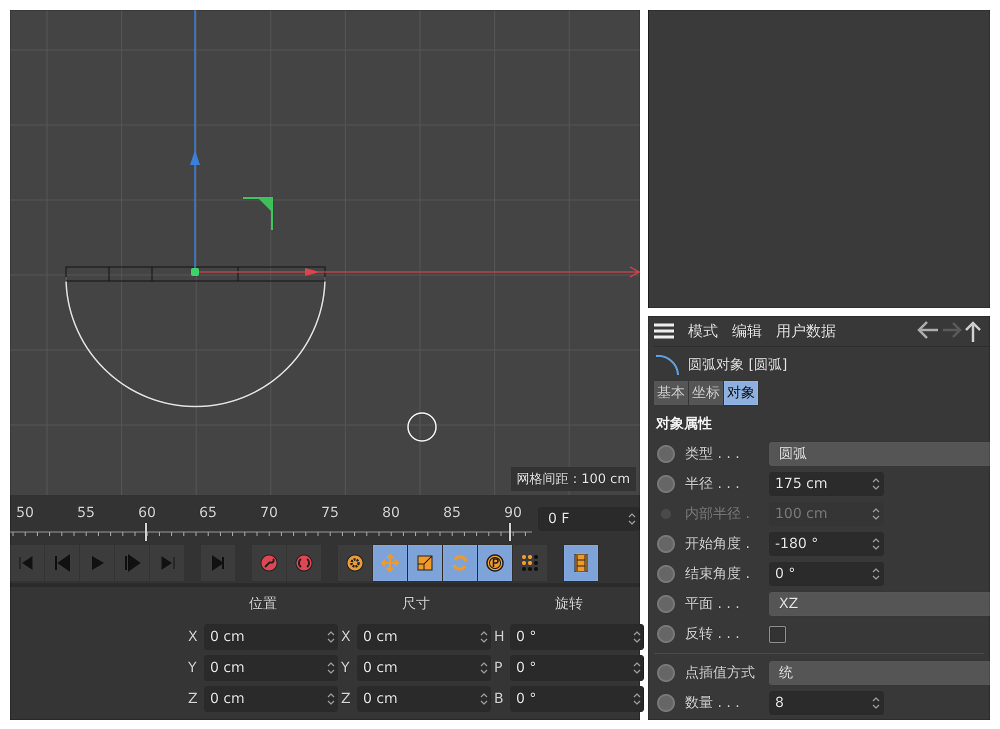  Describe the element at coordinates (569, 604) in the screenshot. I see `column-header: 旋转` at that location.